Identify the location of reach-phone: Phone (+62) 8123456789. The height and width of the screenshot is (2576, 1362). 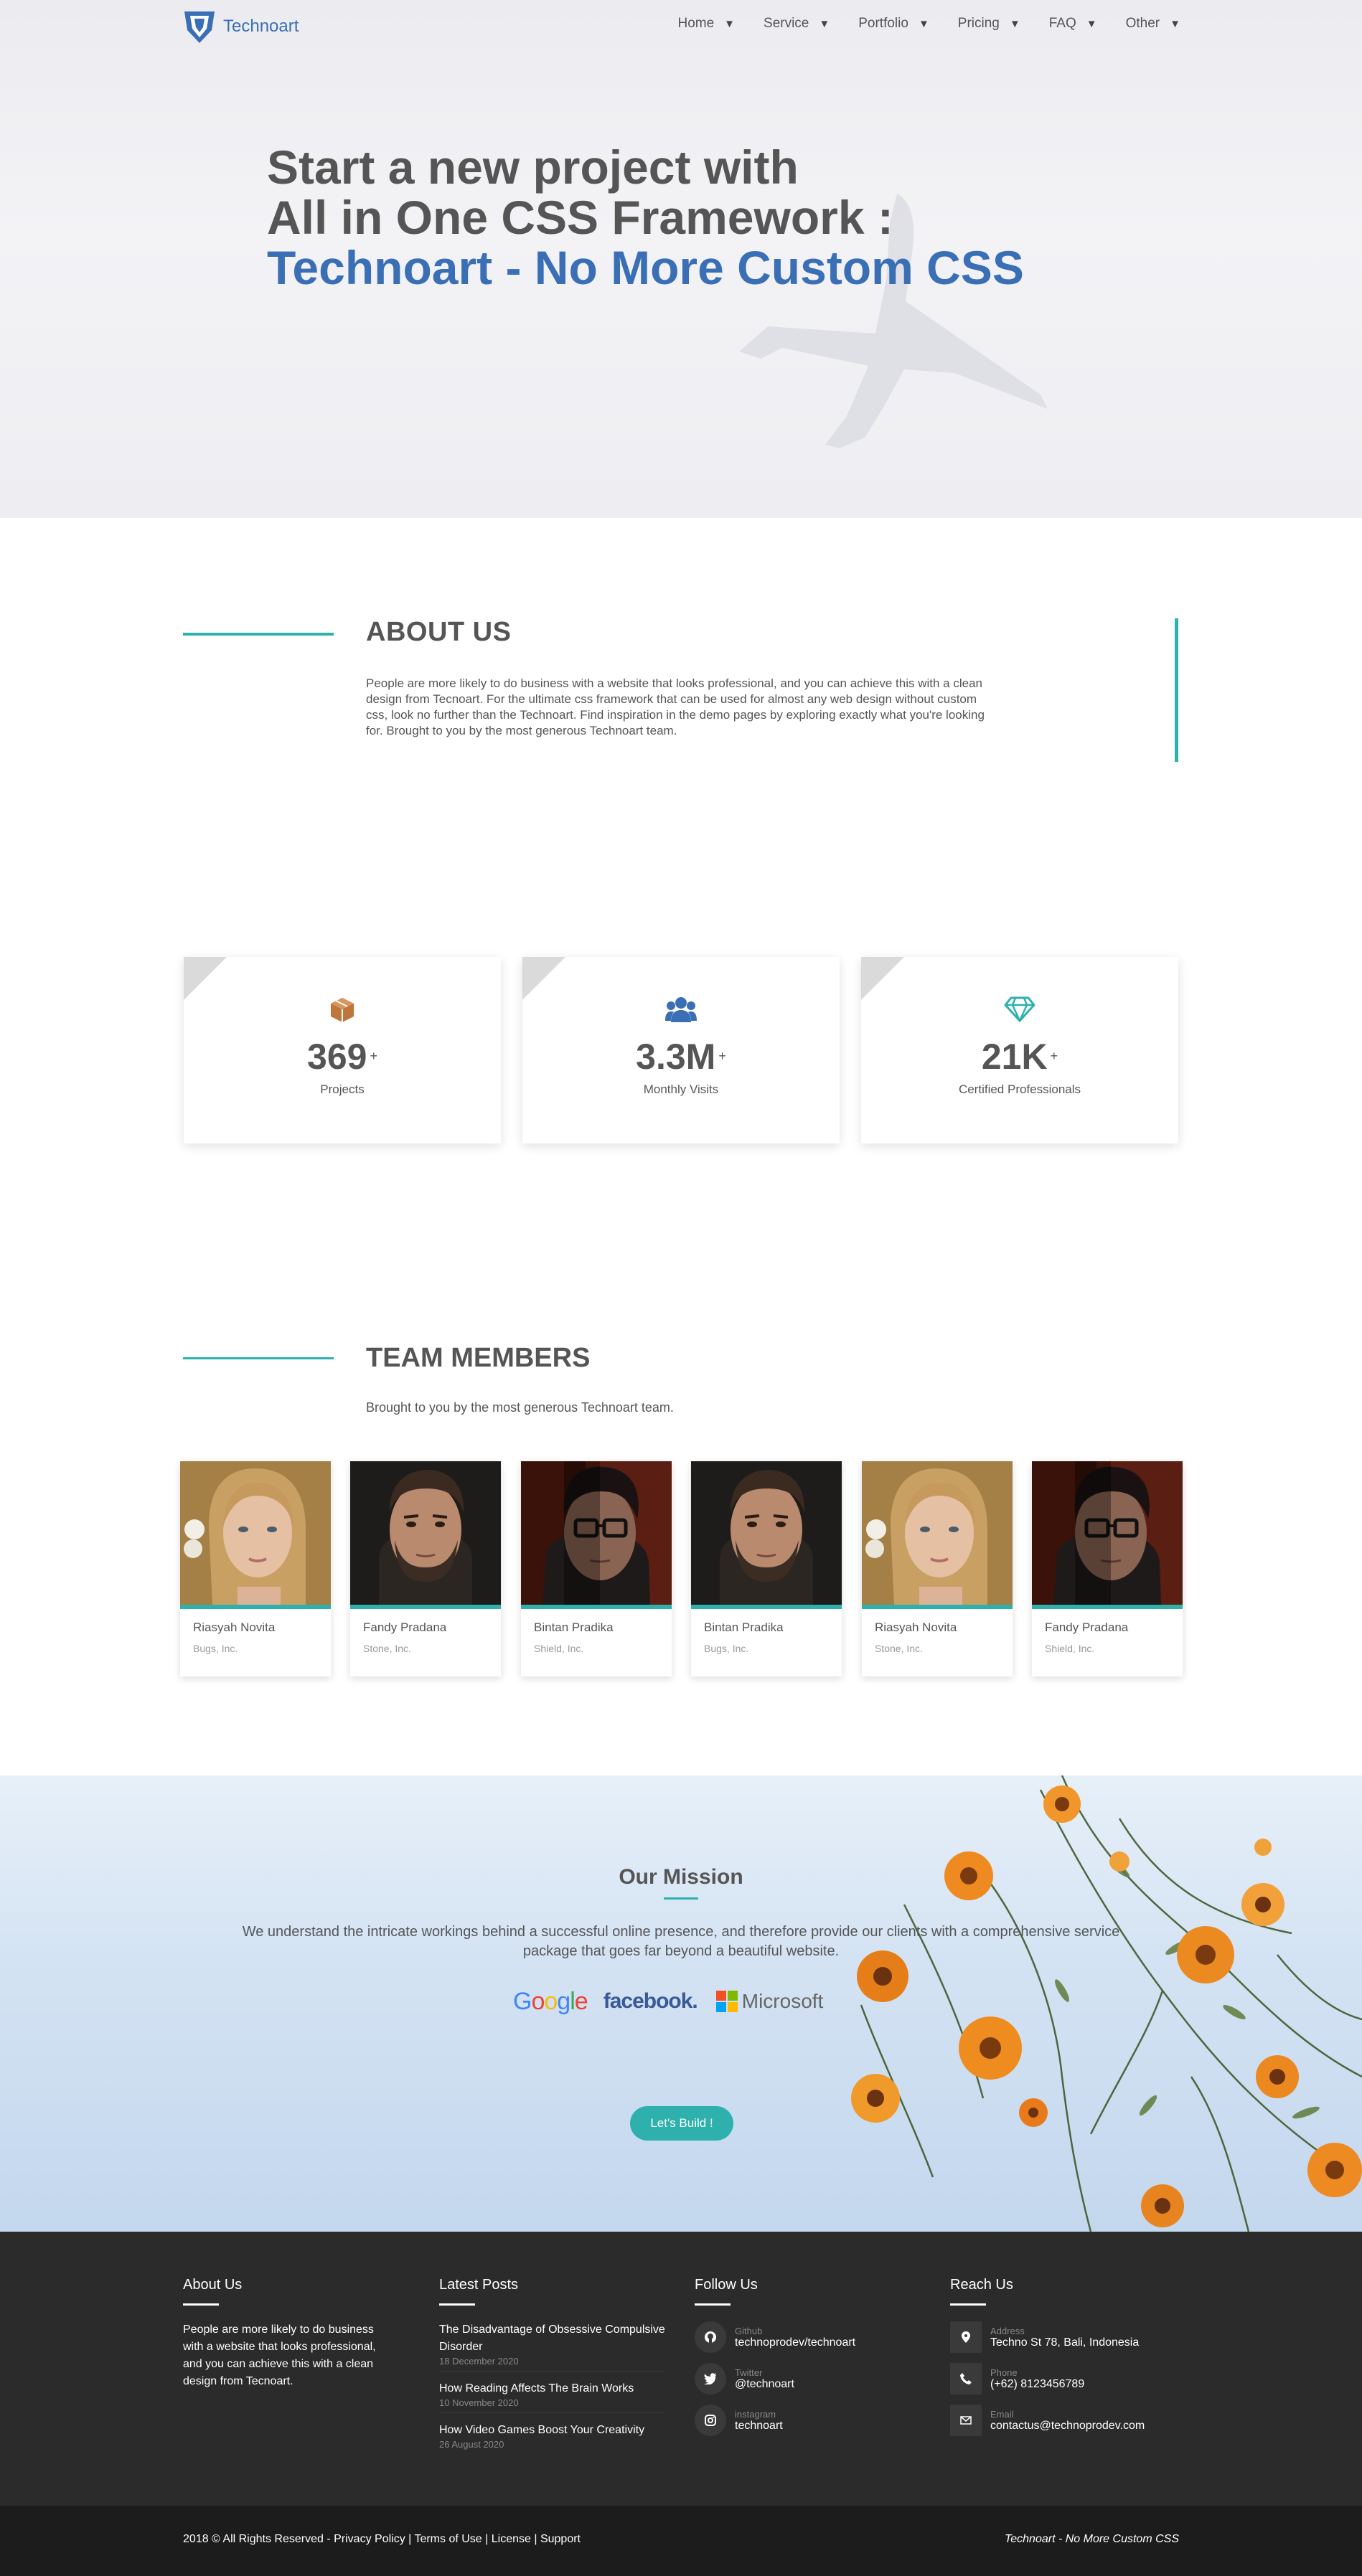
(1065, 2379).